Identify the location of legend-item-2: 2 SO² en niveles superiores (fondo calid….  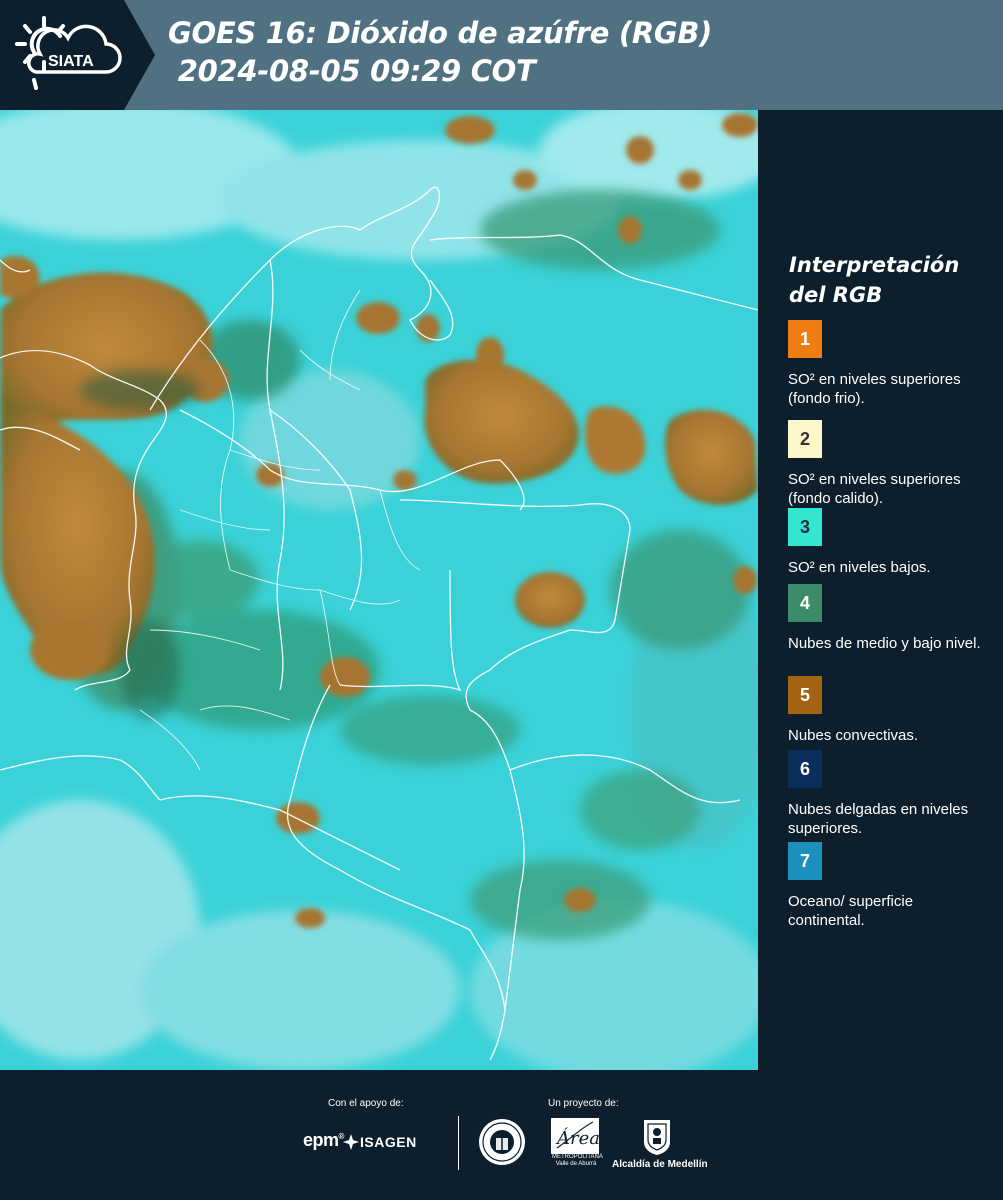
(890, 464).